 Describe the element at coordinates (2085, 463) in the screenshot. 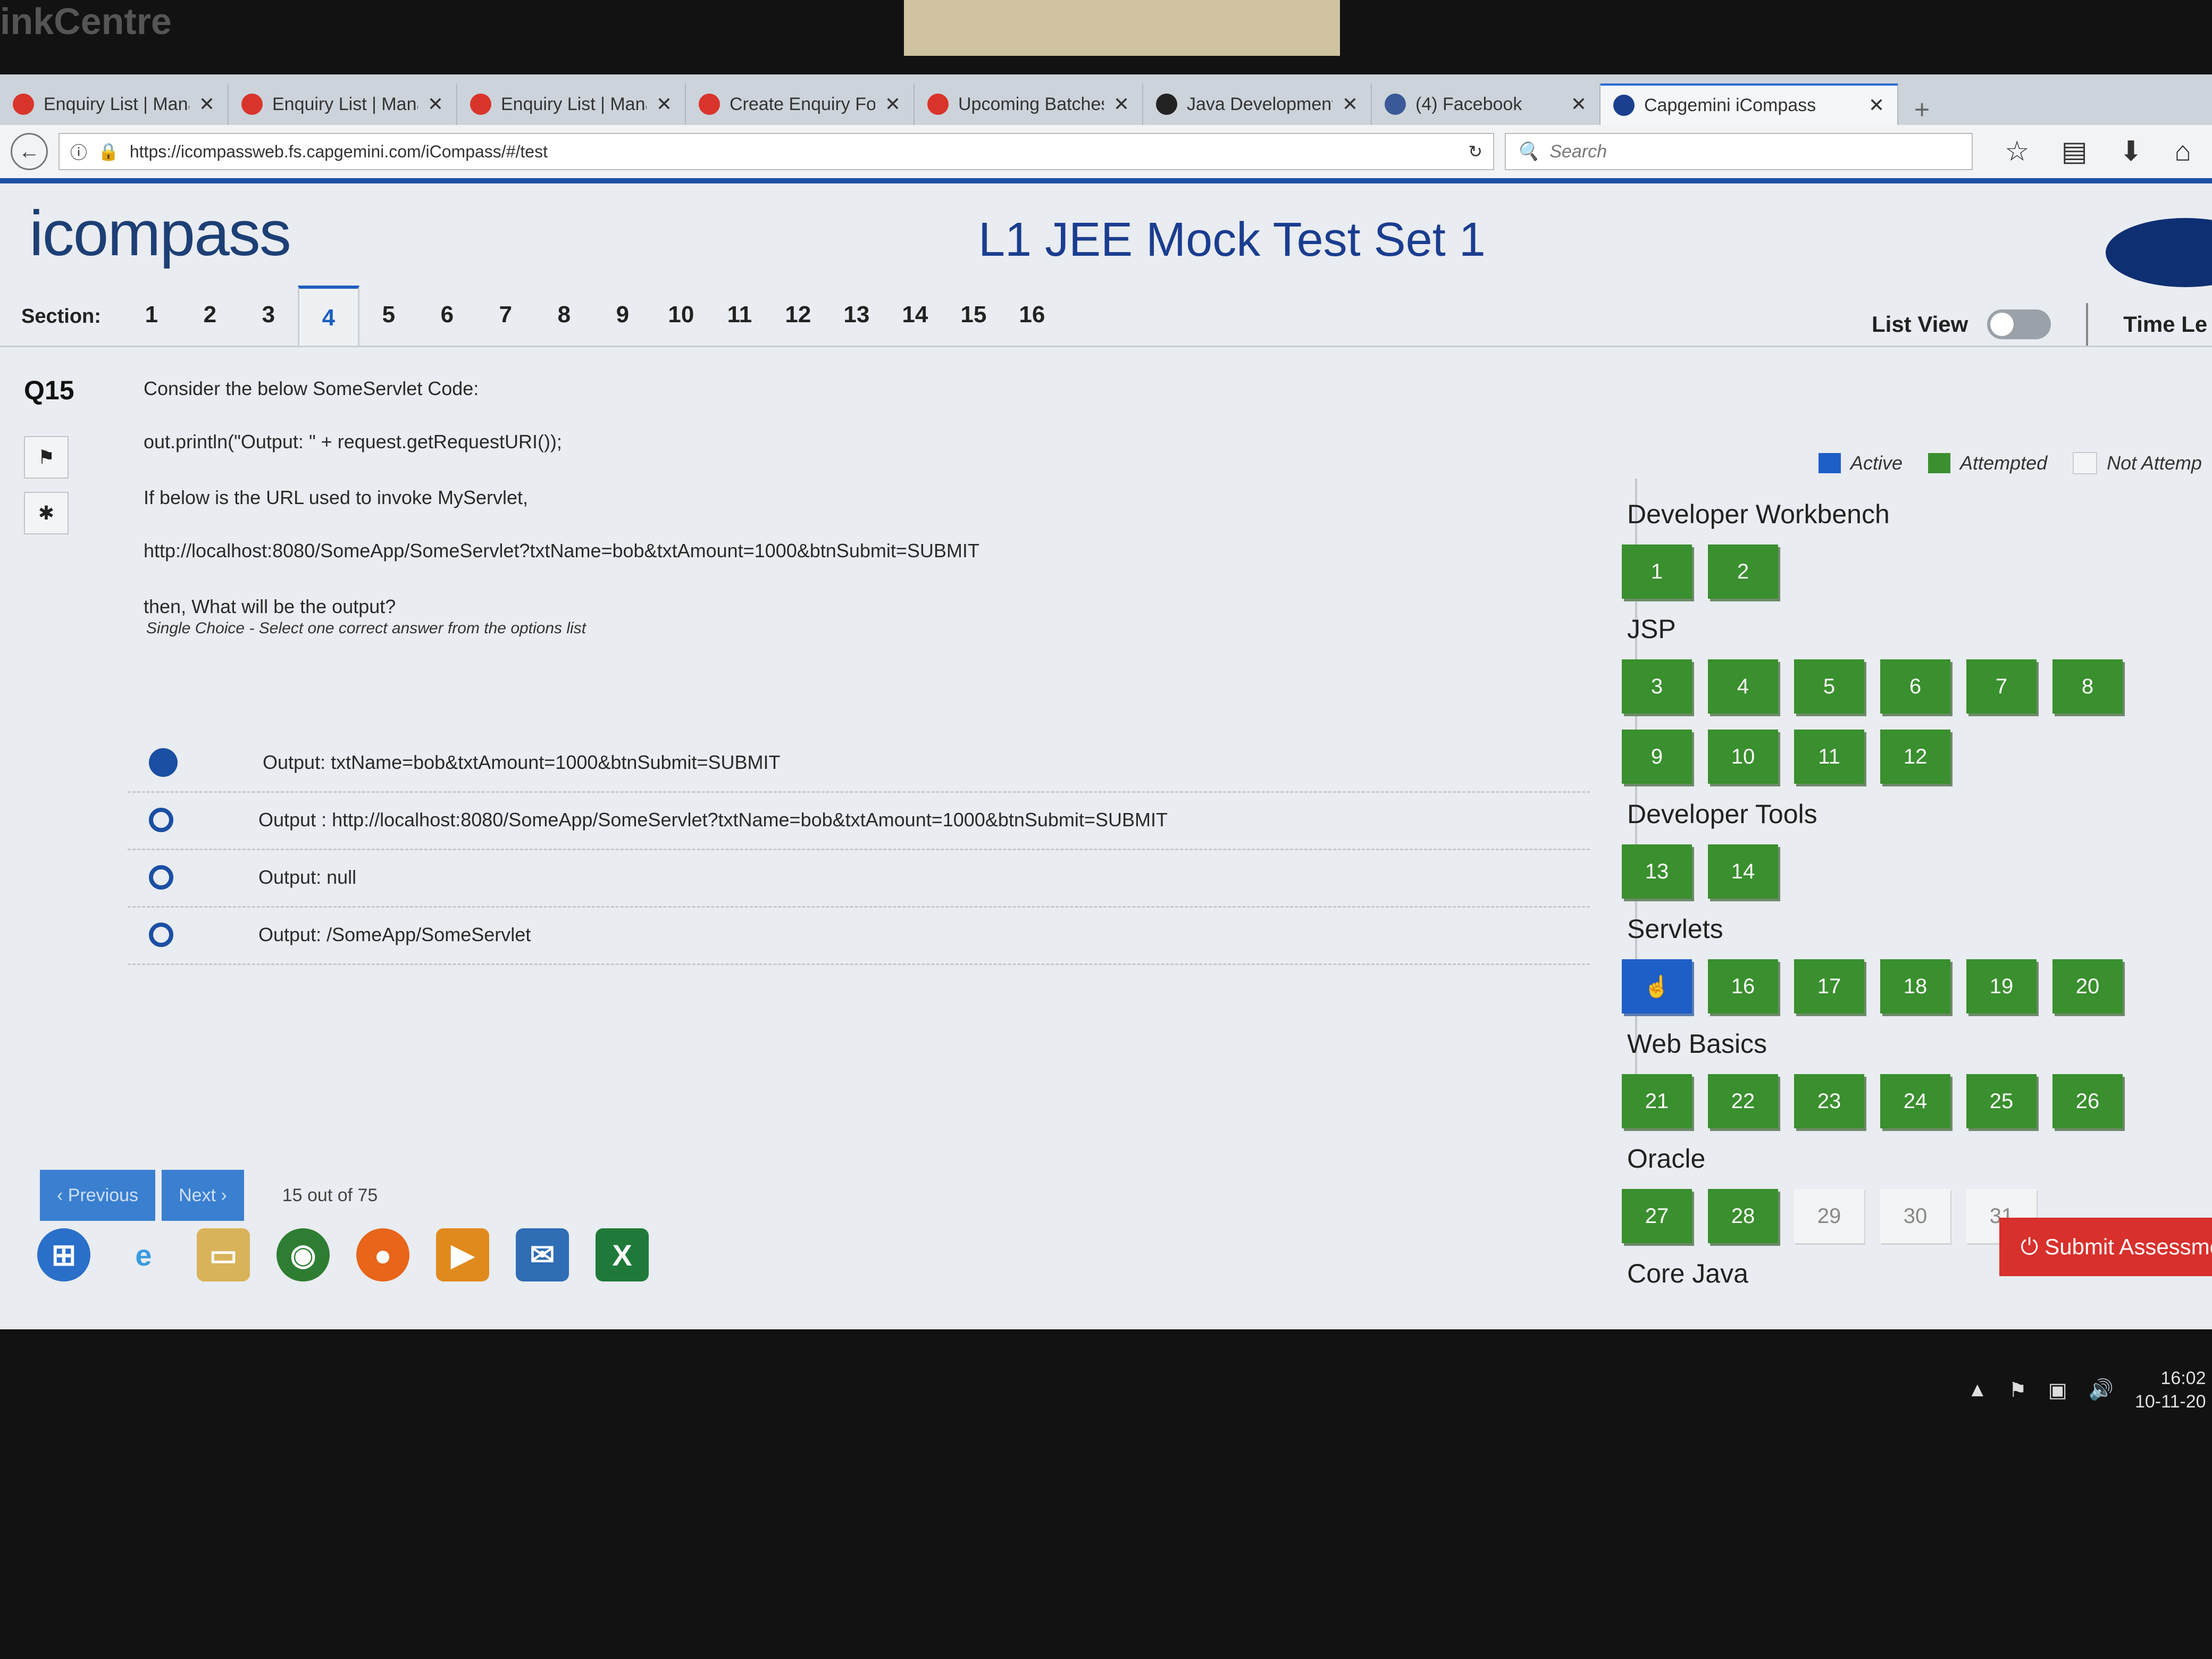

I see `legend-not-attempted-swatch` at that location.